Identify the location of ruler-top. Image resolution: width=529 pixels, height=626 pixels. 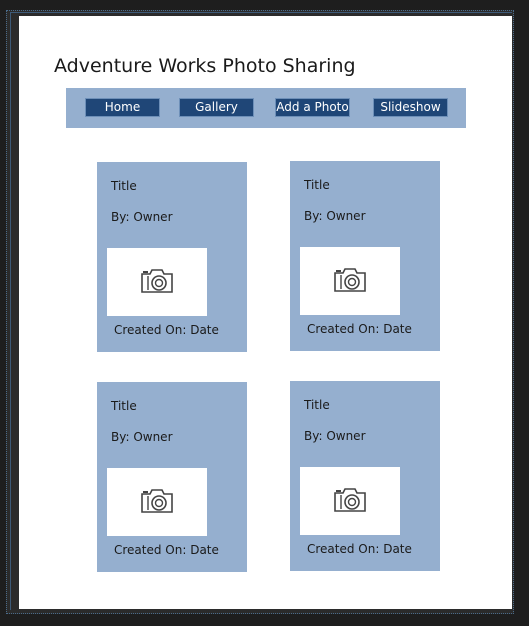
(261, 12).